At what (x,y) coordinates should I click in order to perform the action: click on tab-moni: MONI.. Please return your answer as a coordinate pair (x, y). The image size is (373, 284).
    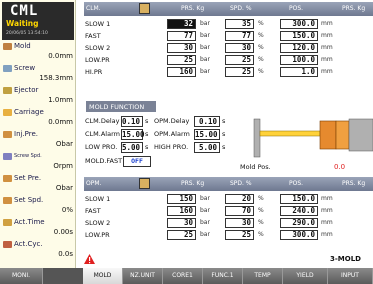
    Looking at the image, I should click on (21, 276).